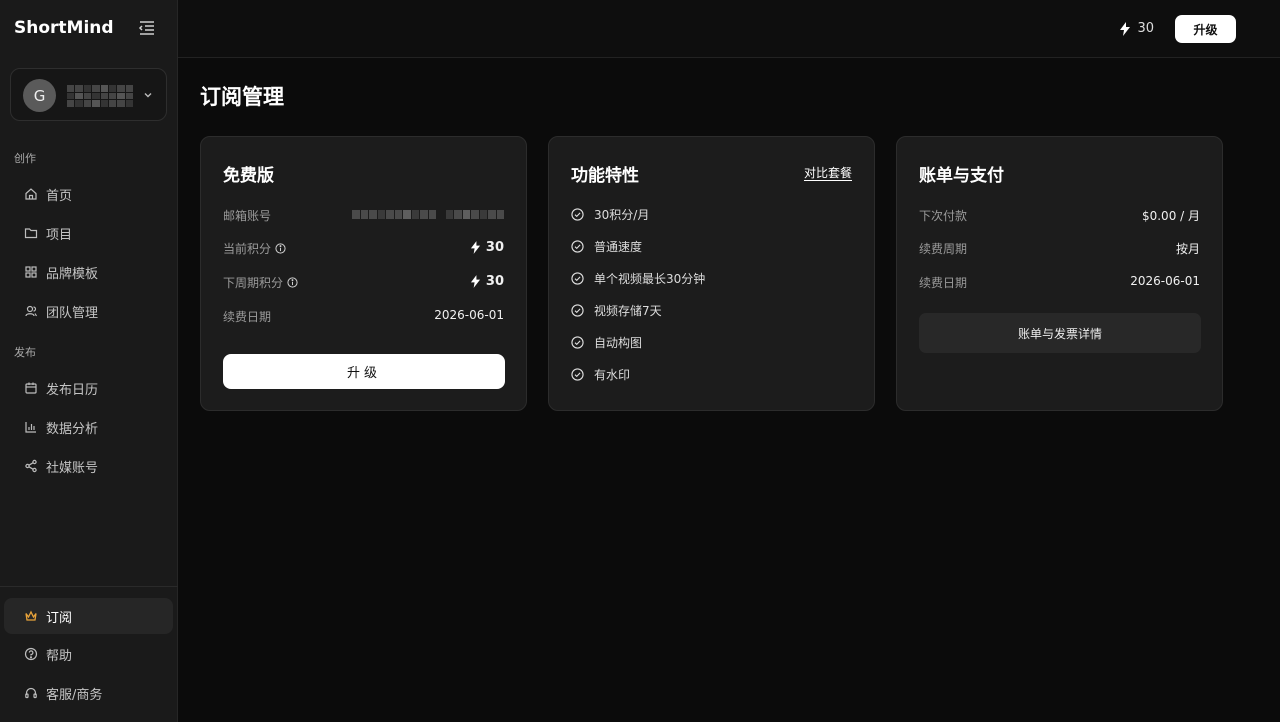 The image size is (1280, 722). I want to click on current-credits-number: 30, so click(494, 247).